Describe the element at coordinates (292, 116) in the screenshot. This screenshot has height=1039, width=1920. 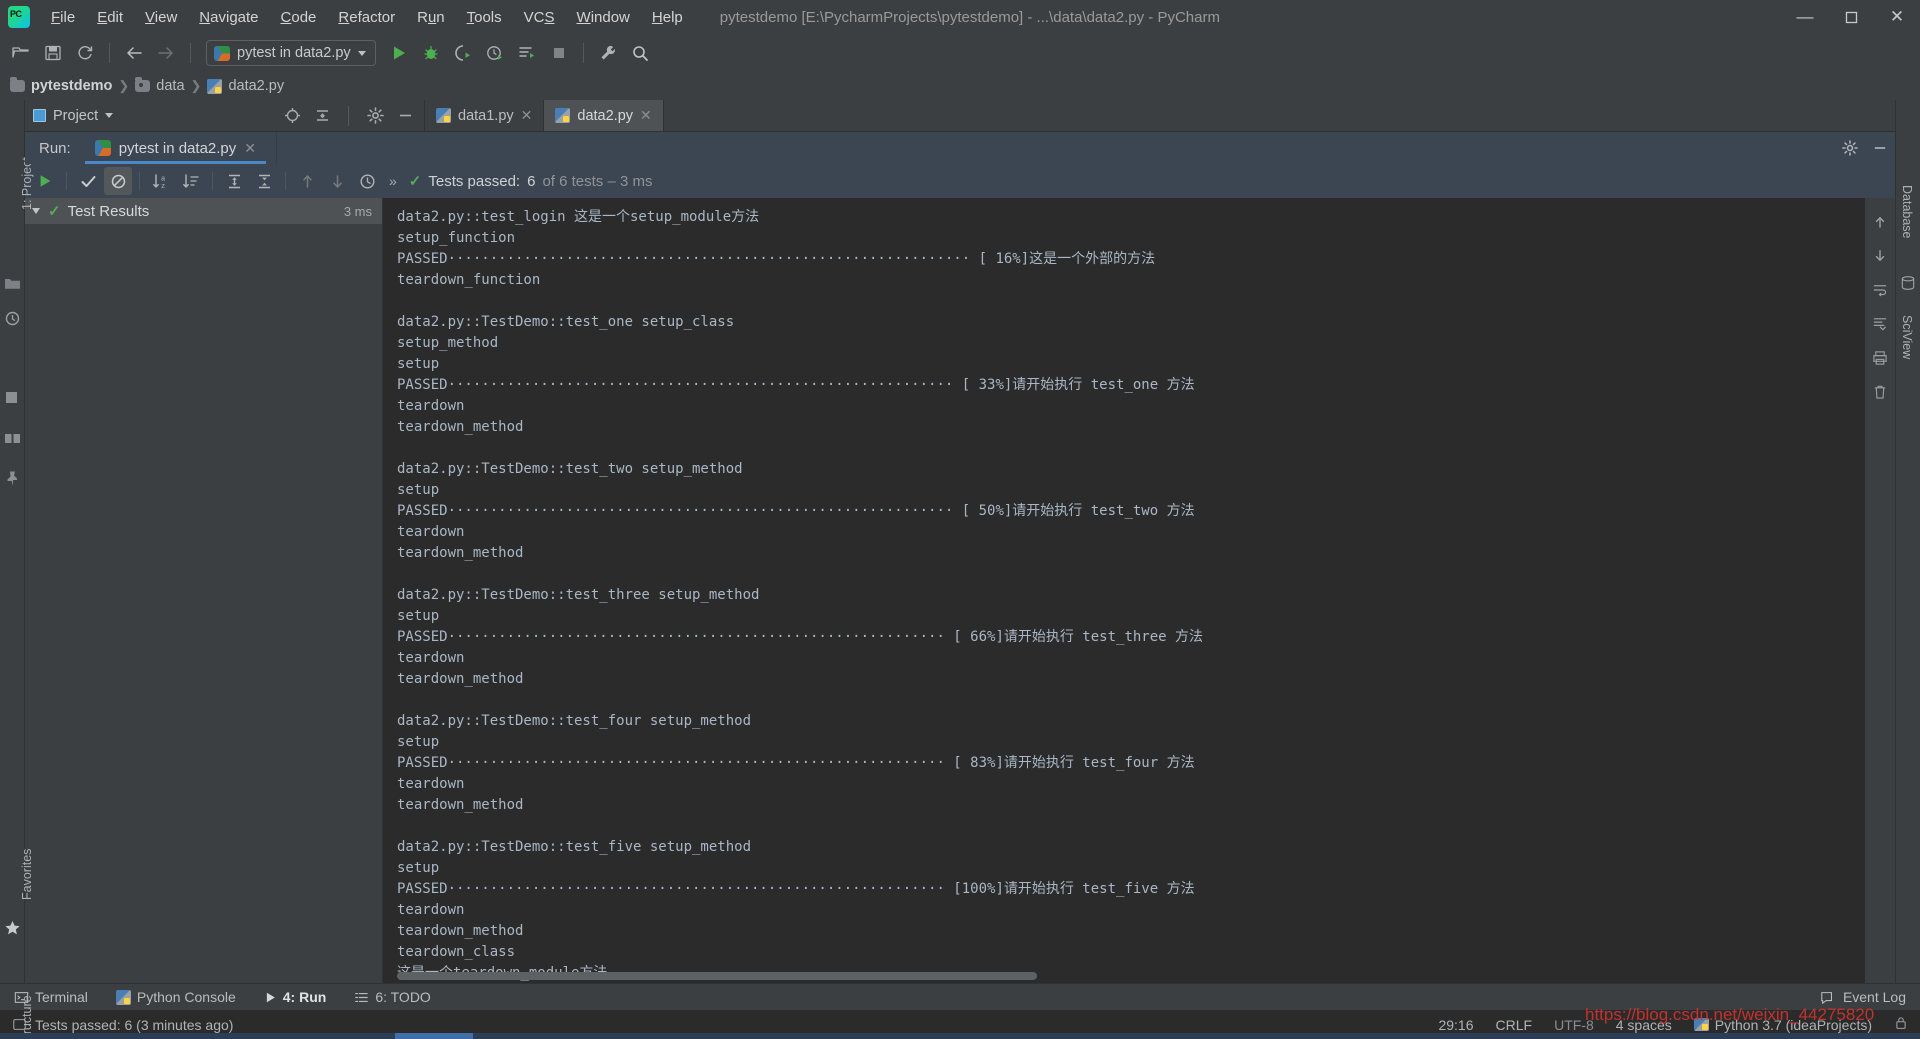
I see `locate-icon` at that location.